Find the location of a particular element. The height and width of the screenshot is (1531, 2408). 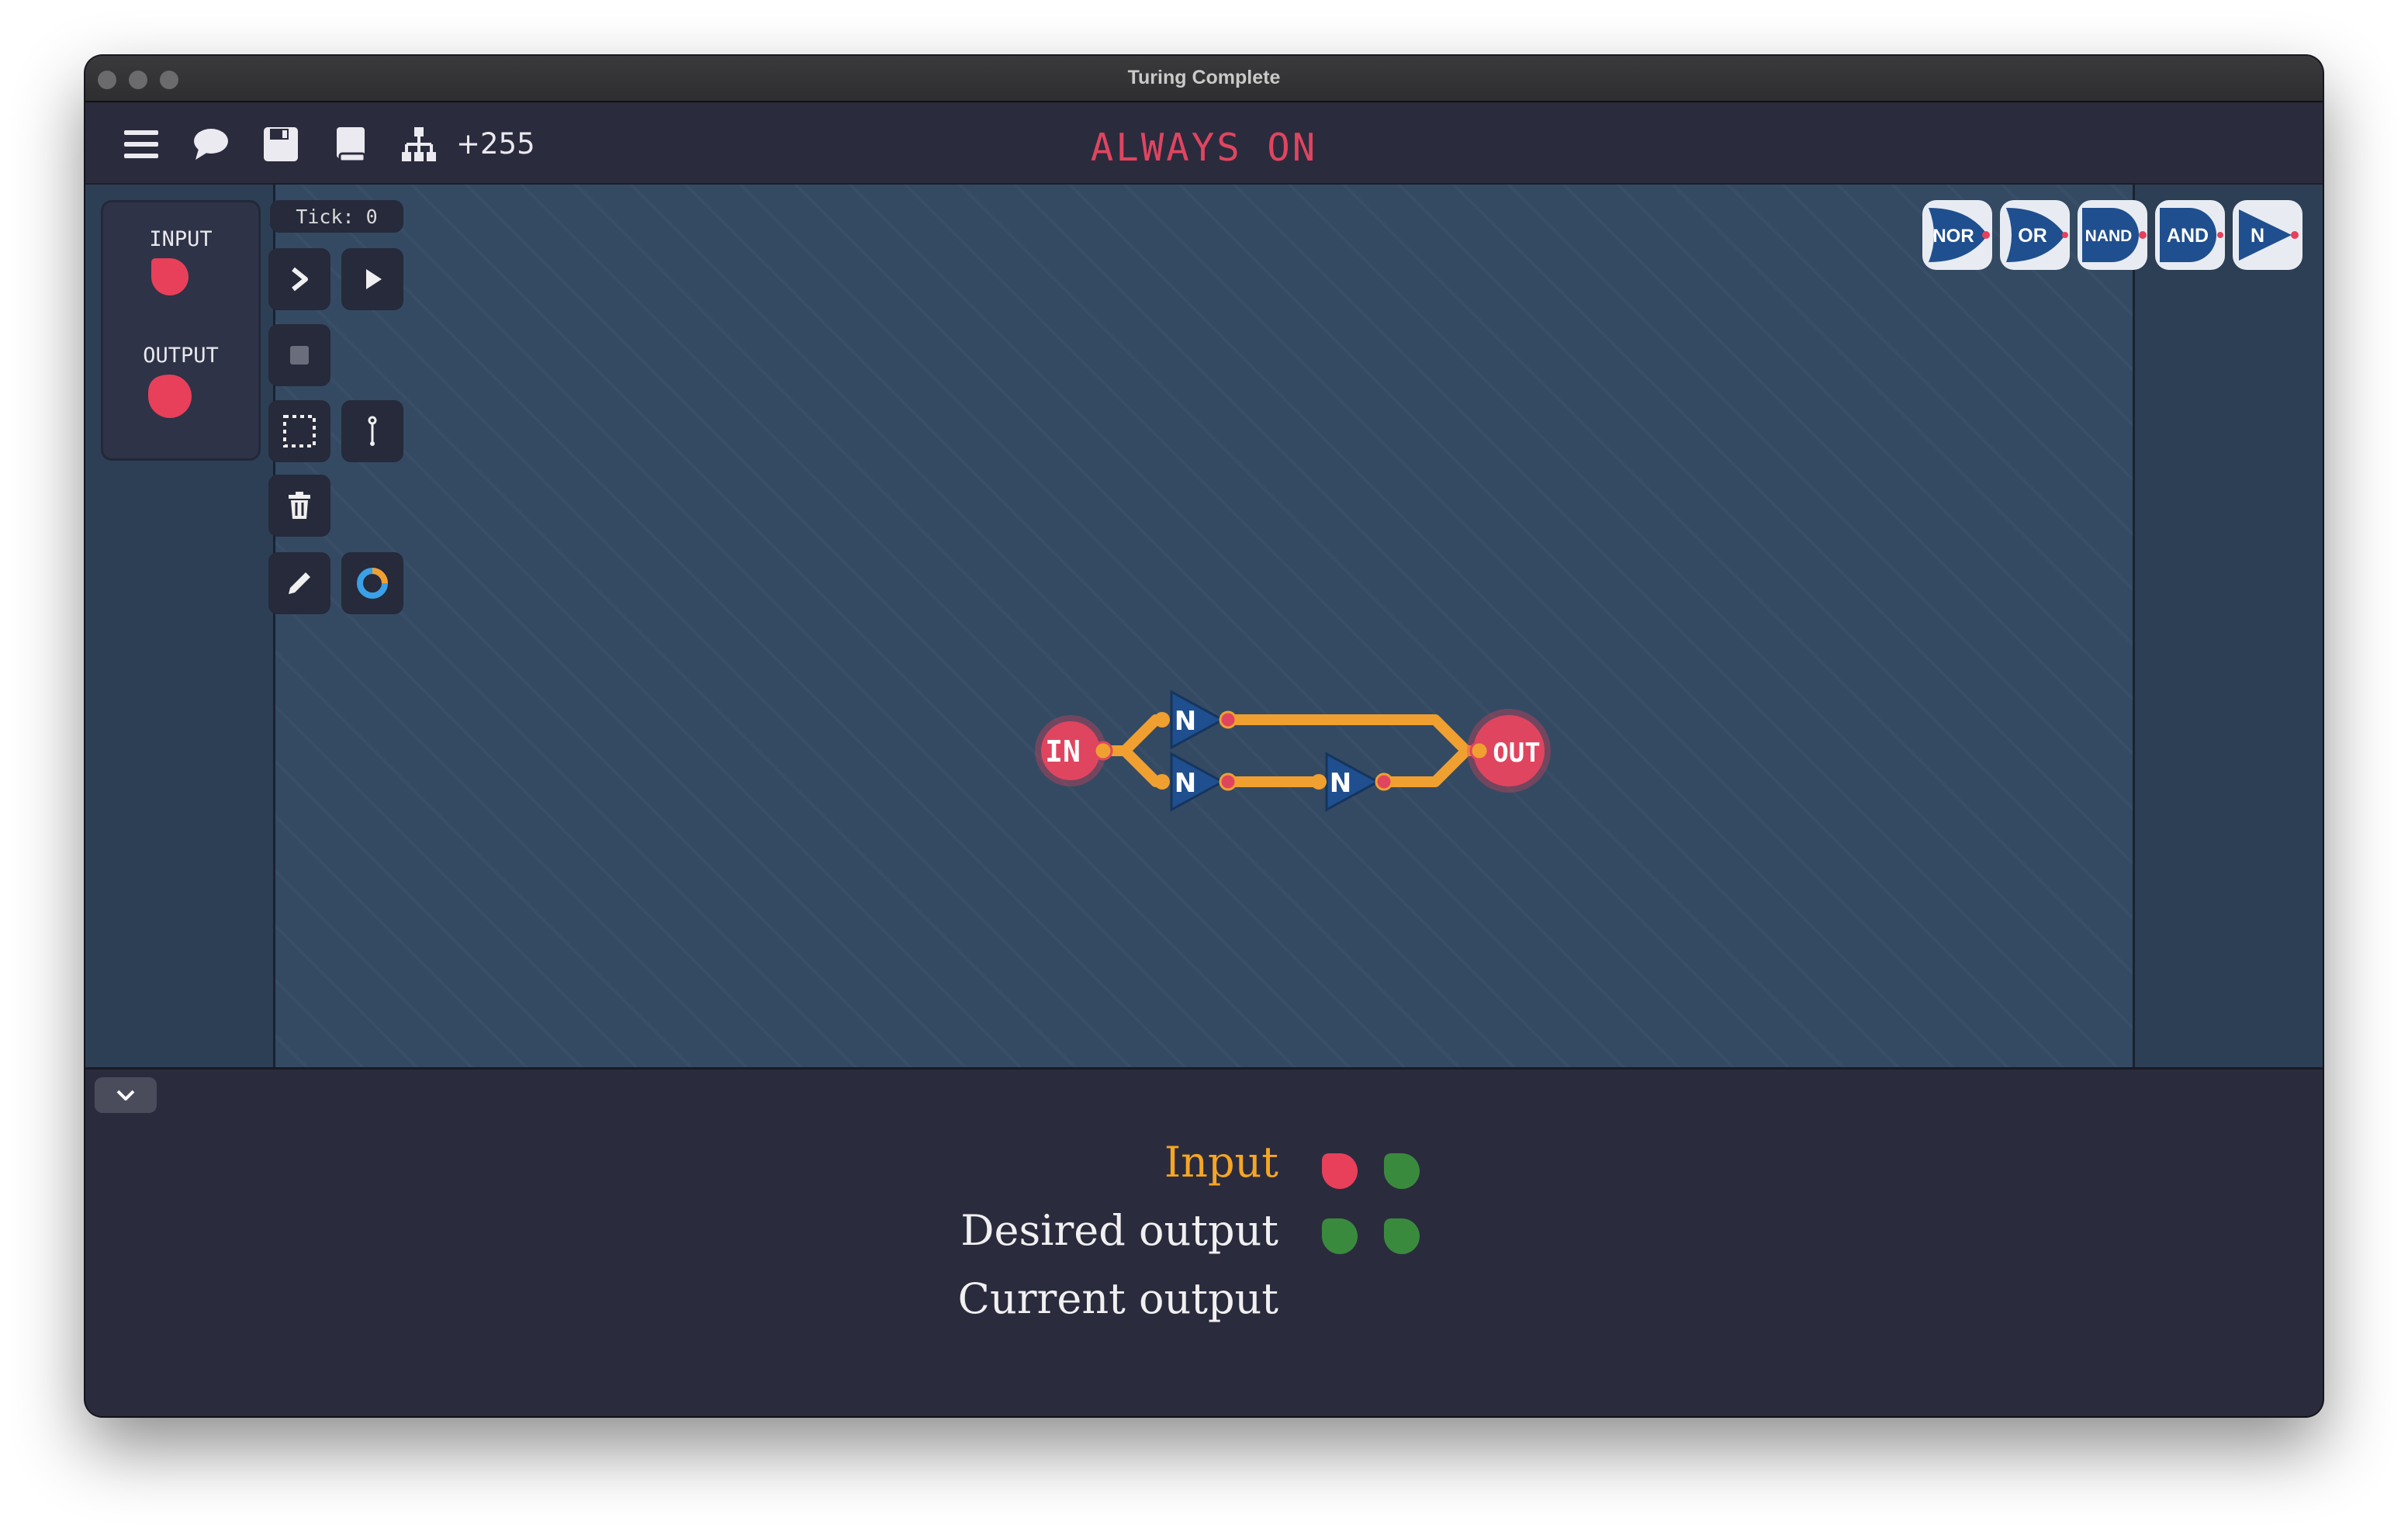

gate-label-and: AND is located at coordinates (2188, 236).